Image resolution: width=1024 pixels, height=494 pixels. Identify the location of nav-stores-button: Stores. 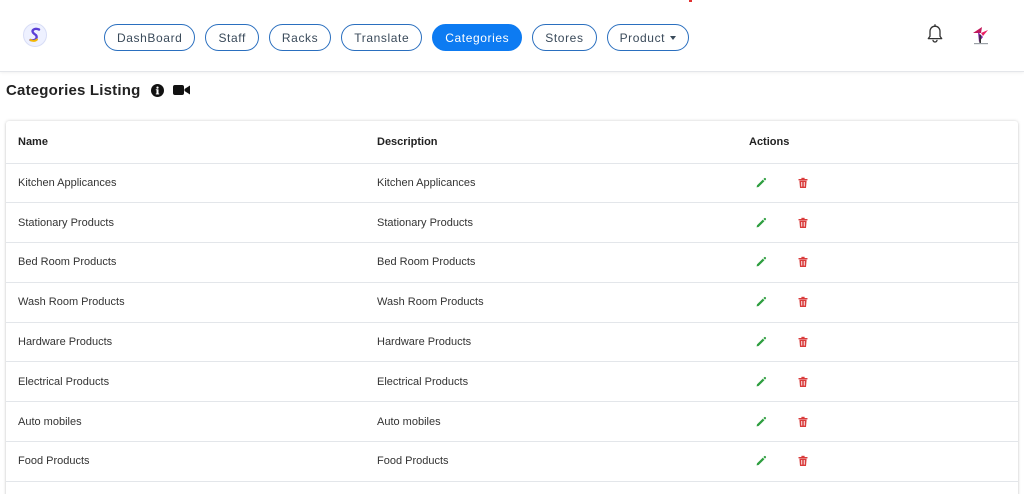
(564, 37).